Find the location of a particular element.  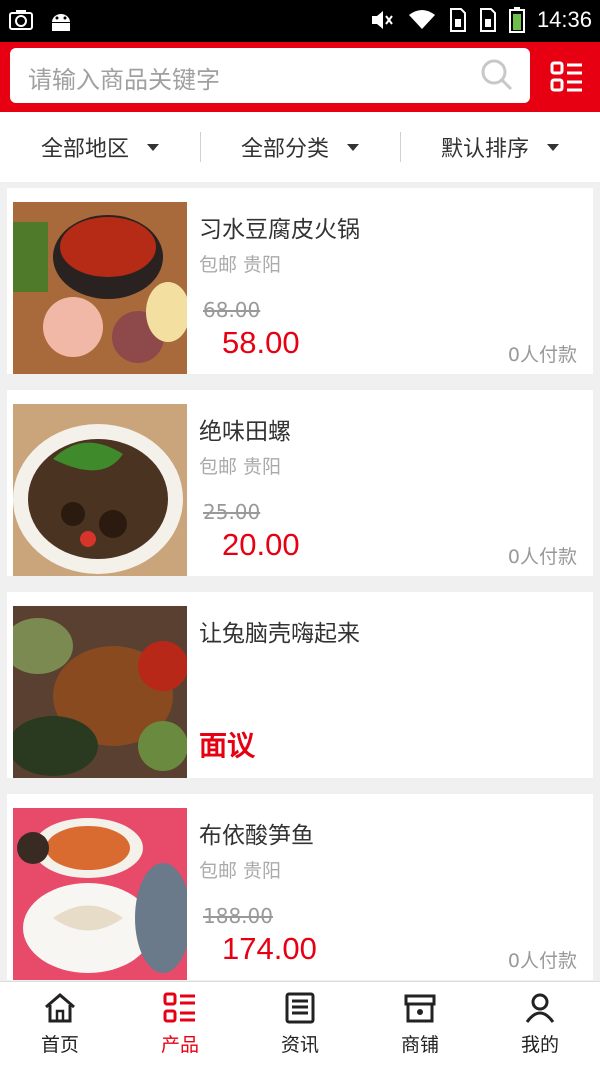

negotiable-price: 面议 is located at coordinates (227, 745).